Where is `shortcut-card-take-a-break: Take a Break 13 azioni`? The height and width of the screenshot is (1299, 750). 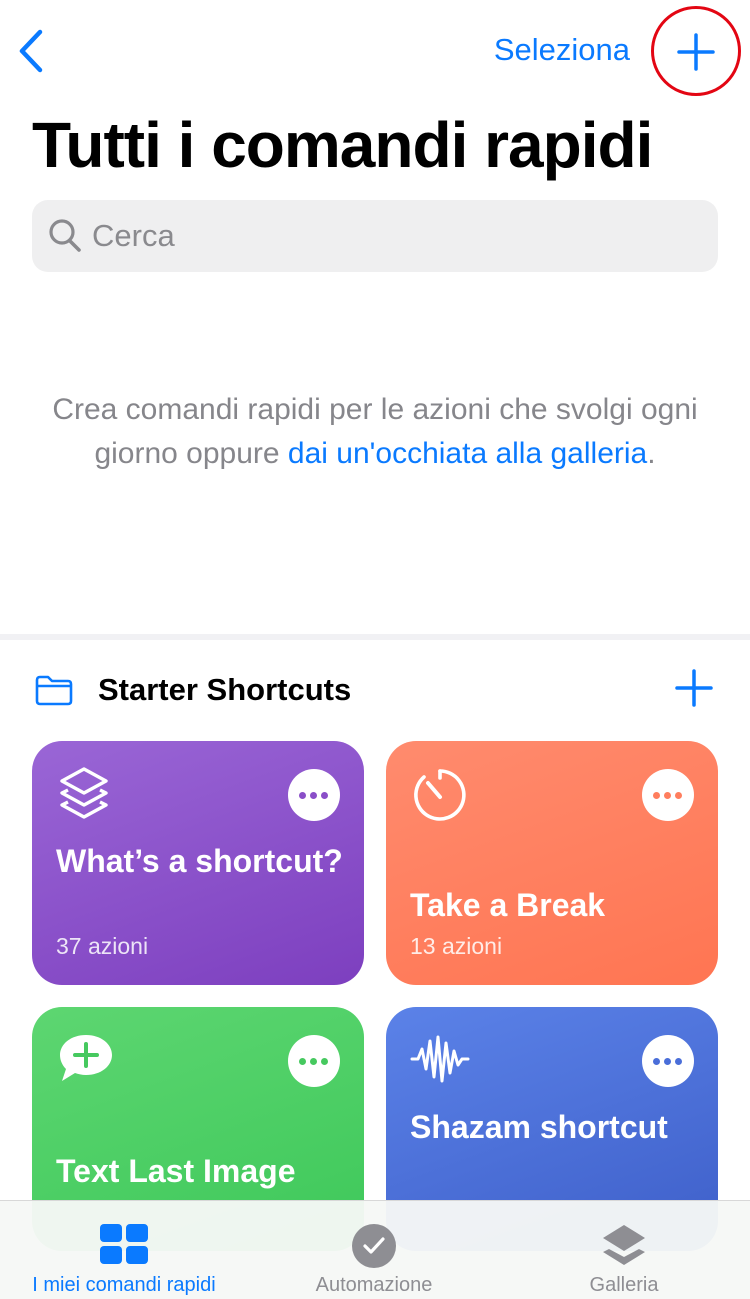
shortcut-card-take-a-break: Take a Break 13 azioni is located at coordinates (552, 863).